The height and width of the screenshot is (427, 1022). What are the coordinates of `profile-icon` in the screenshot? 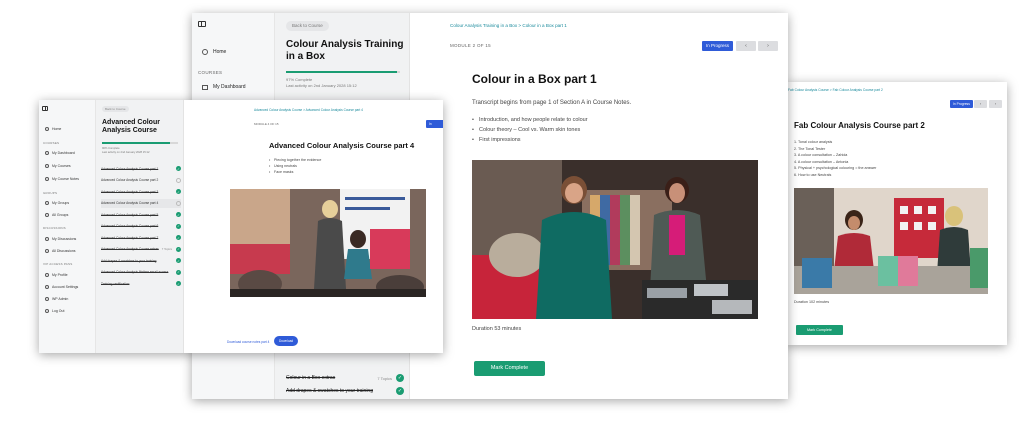 It's located at (47, 275).